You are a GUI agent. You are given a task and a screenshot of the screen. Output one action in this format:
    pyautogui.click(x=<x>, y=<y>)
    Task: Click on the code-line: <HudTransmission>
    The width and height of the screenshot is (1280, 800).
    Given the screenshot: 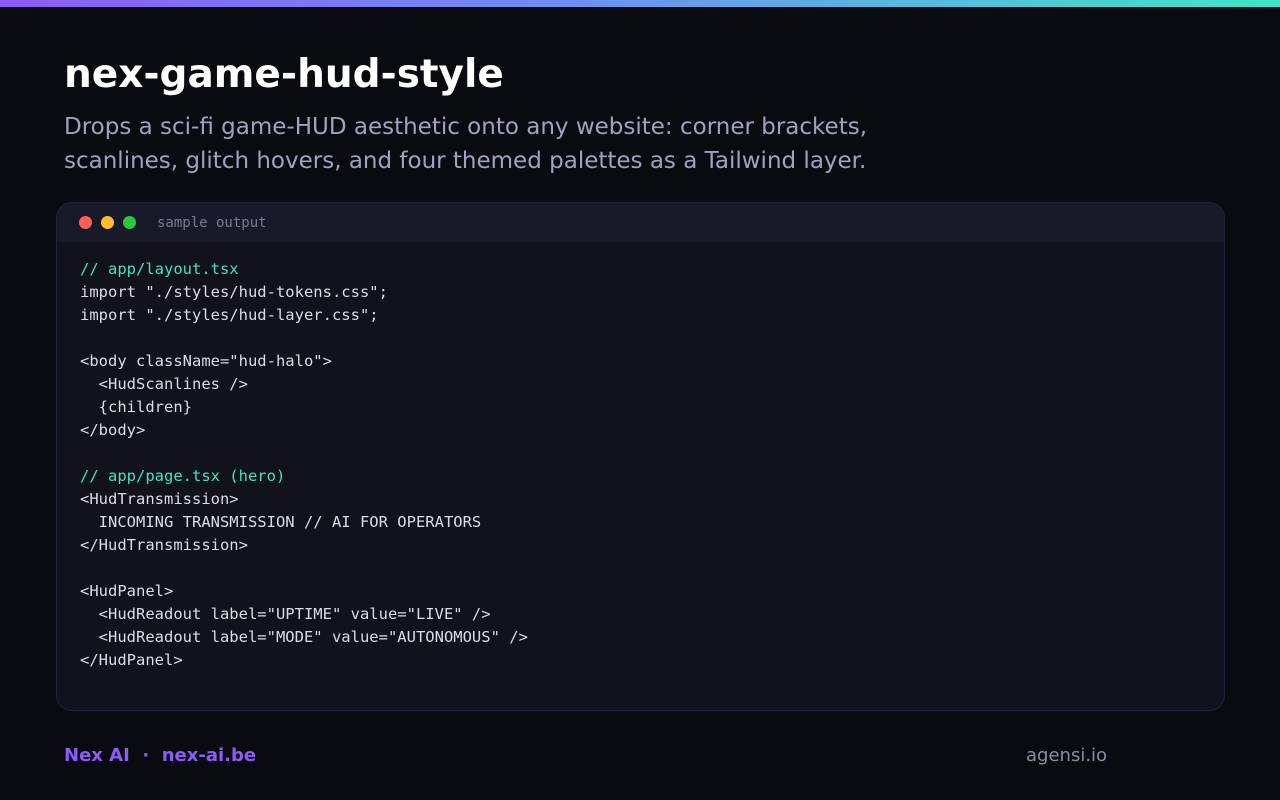 What is the action you would take?
    pyautogui.click(x=159, y=499)
    